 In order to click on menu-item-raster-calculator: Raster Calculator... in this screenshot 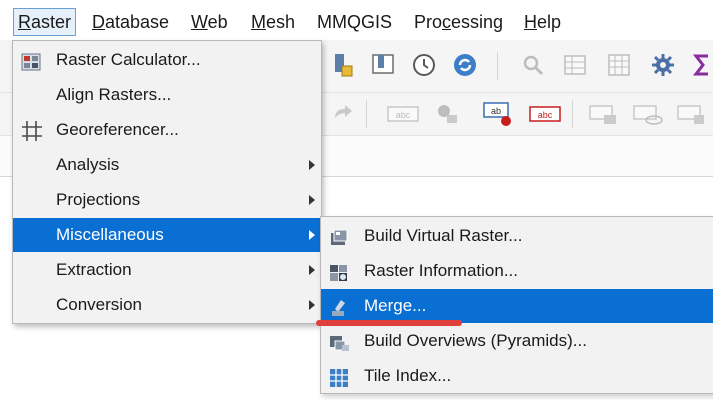, I will do `click(167, 60)`.